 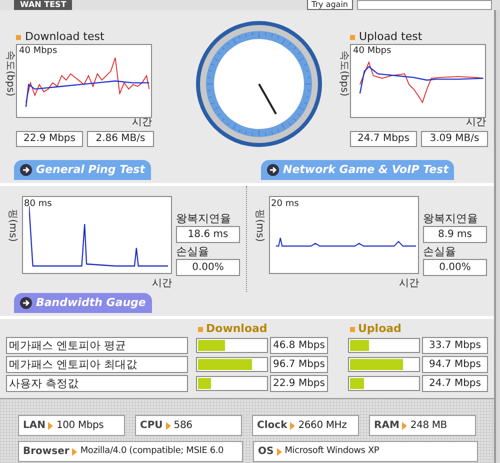 I want to click on reading-field: 22.9 Mbps, so click(x=49, y=139).